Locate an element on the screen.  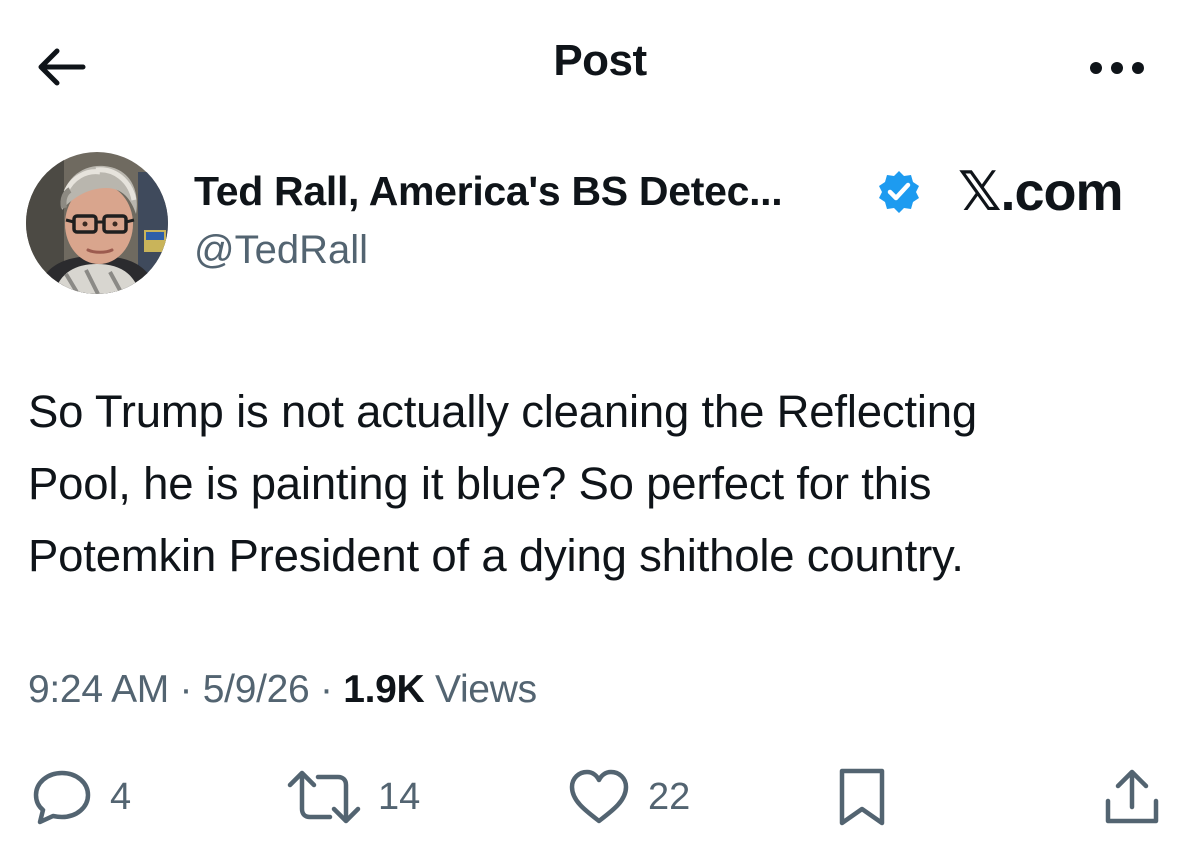
author-handle: @TedRall is located at coordinates (281, 250).